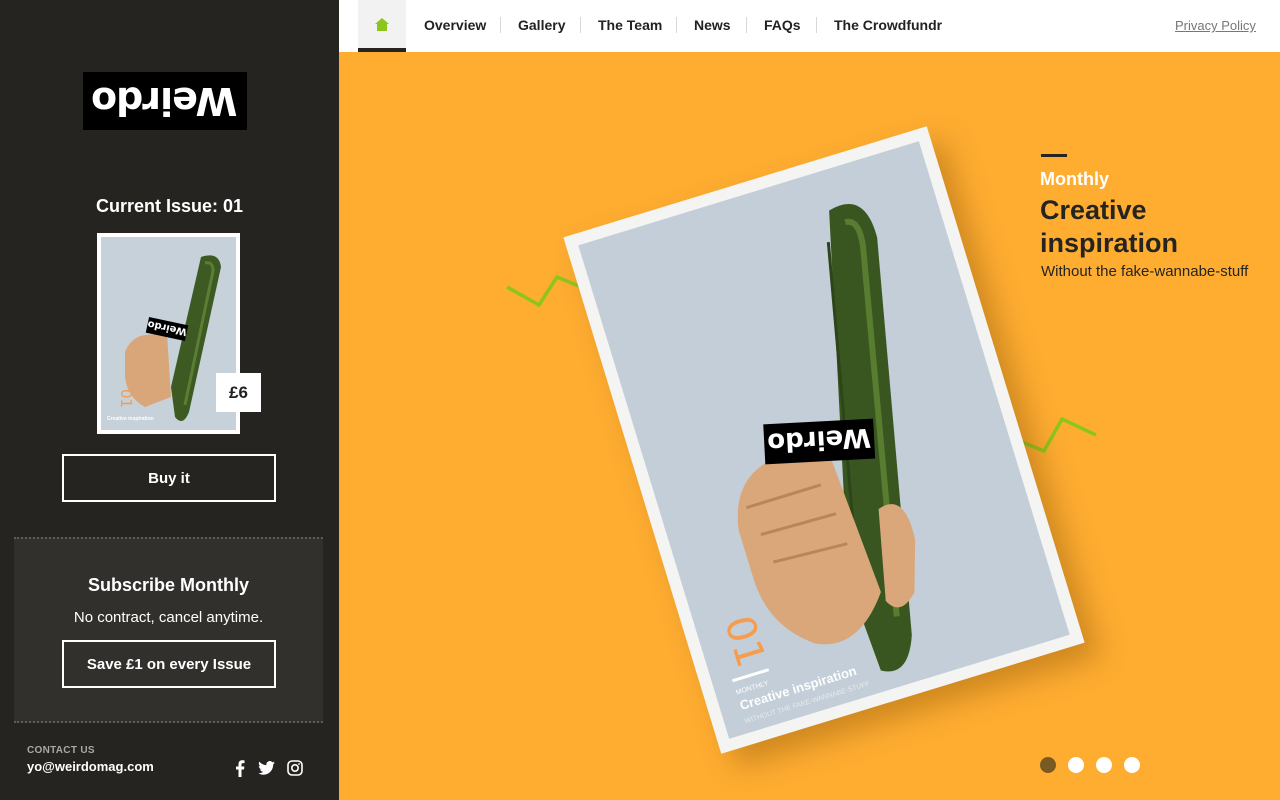  I want to click on nav-item-the-crowdfundr: The Crowdfundr, so click(888, 25).